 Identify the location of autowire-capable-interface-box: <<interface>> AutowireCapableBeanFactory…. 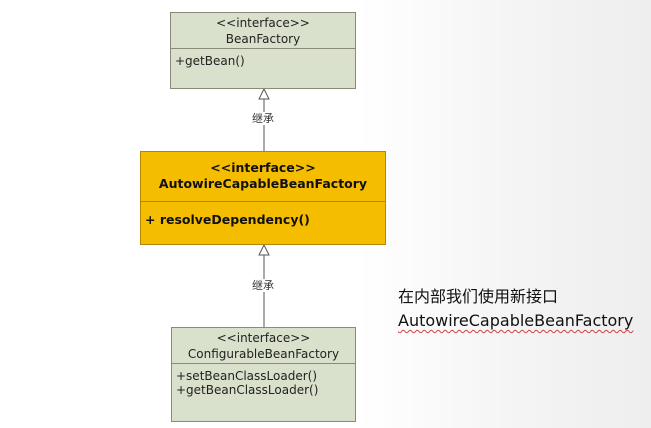
(263, 198).